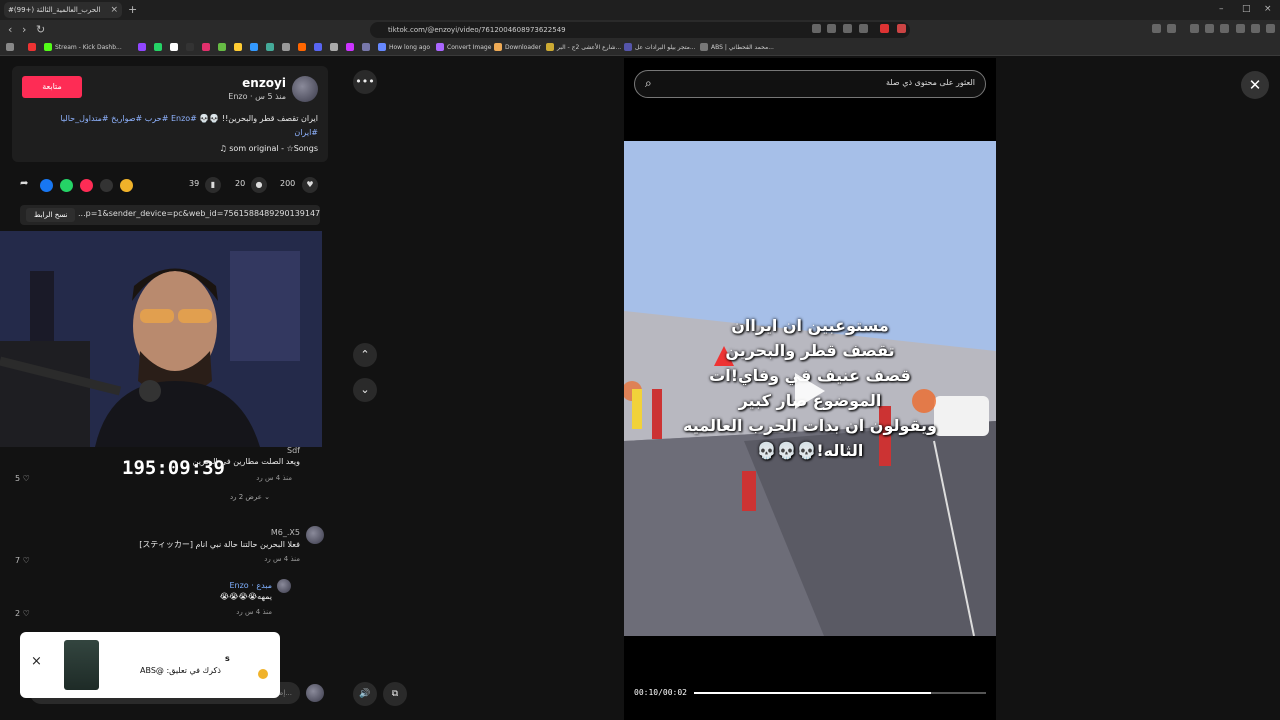 This screenshot has width=1280, height=720. What do you see at coordinates (22, 613) in the screenshot?
I see `comment-likes: 2 ♡` at bounding box center [22, 613].